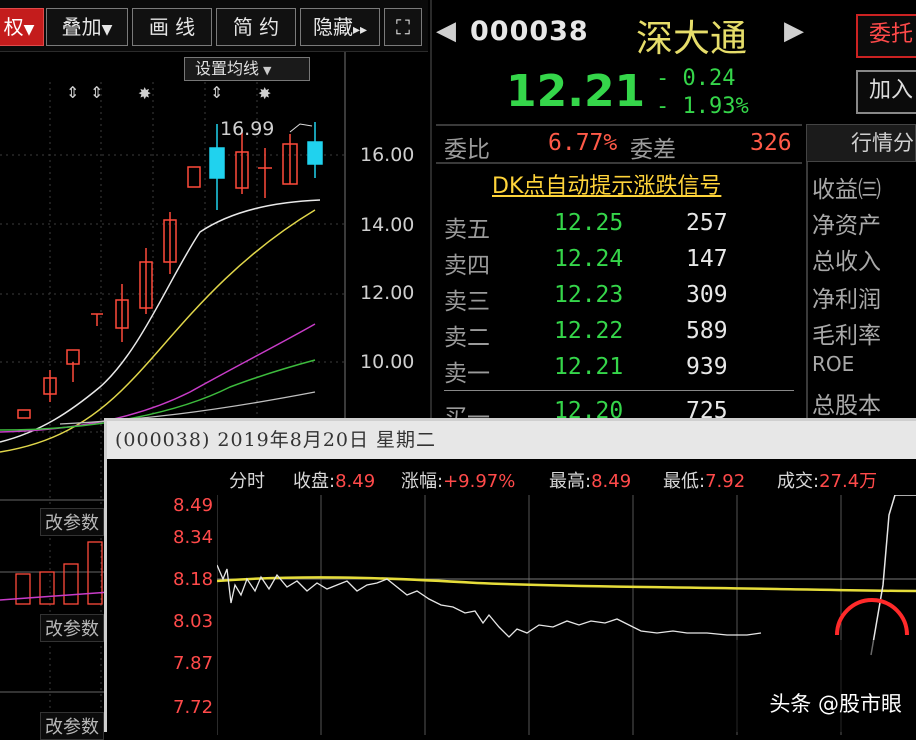 Image resolution: width=916 pixels, height=740 pixels. I want to click on price-change-pct: - 1.93%, so click(702, 106).